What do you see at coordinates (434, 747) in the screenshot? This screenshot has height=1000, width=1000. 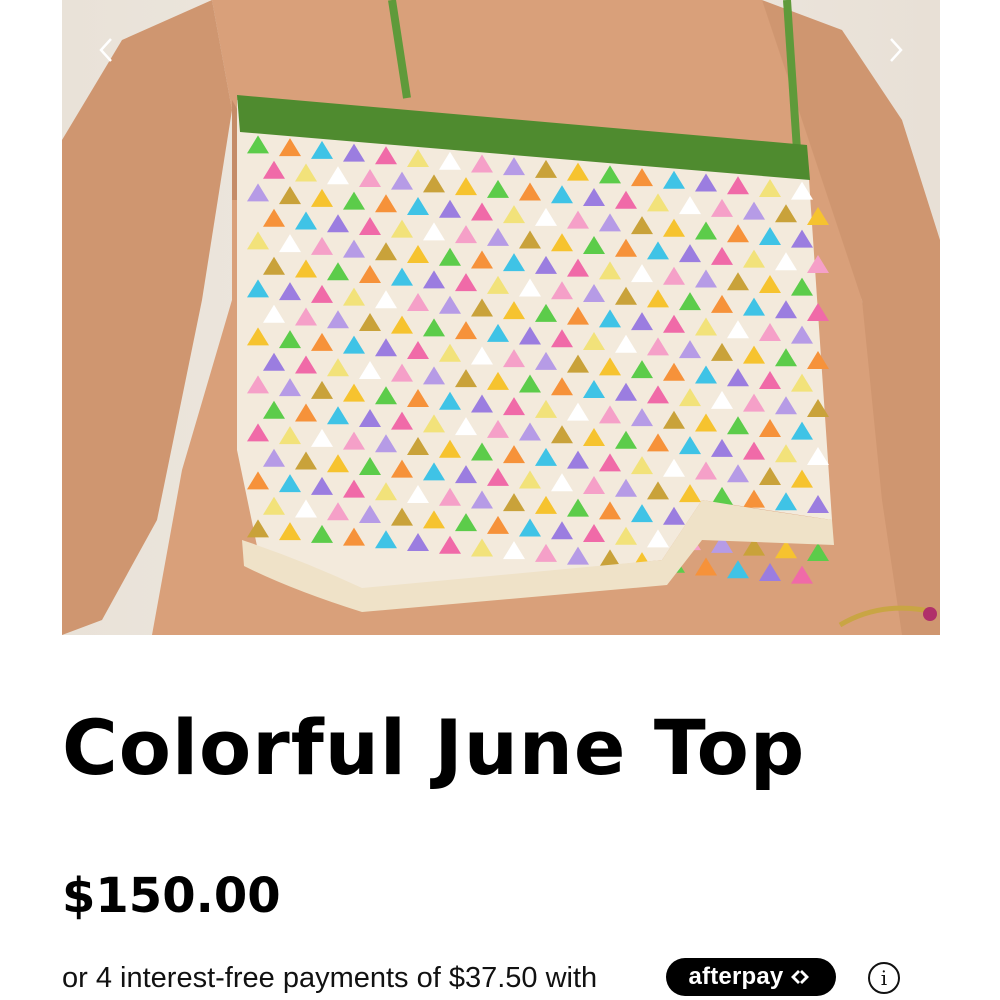 I see `product-title: Colorful June Top` at bounding box center [434, 747].